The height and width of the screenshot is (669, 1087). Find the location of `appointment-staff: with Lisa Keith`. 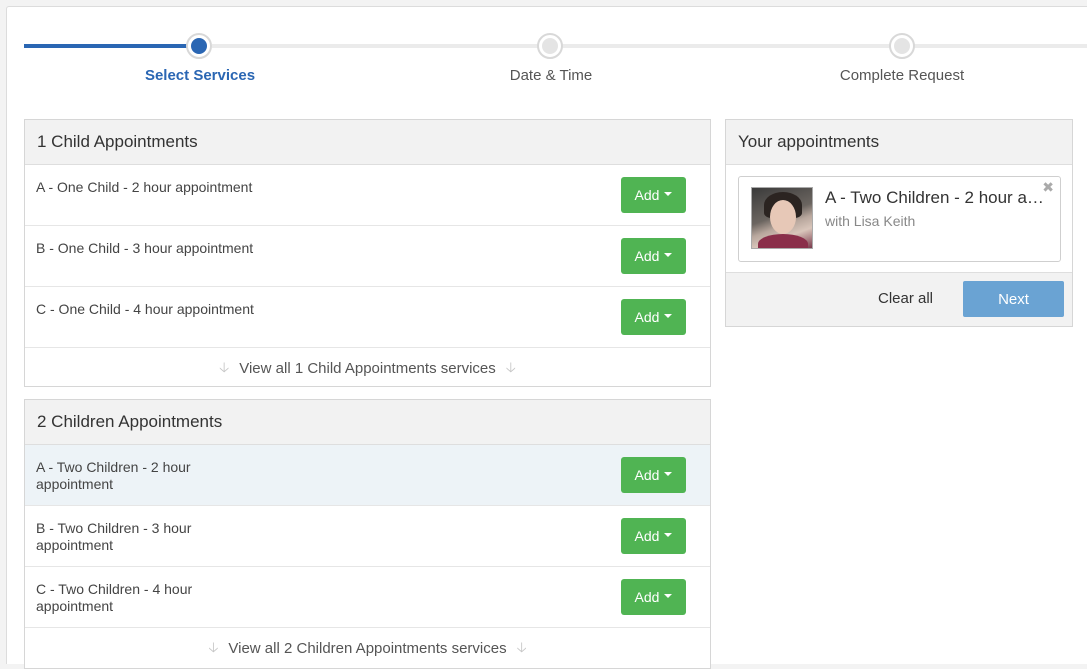

appointment-staff: with Lisa Keith is located at coordinates (870, 221).